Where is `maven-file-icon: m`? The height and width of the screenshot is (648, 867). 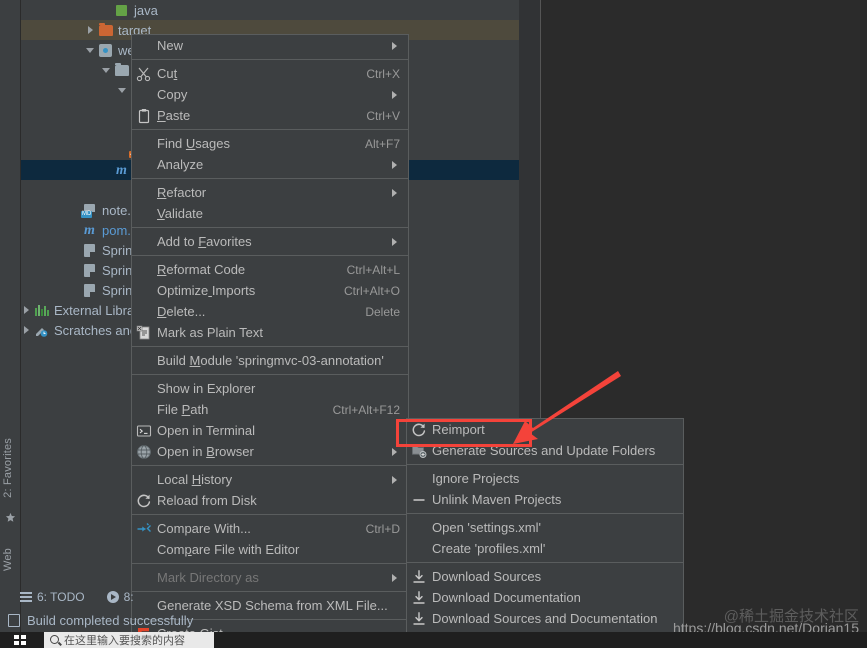
maven-file-icon: m is located at coordinates (89, 230).